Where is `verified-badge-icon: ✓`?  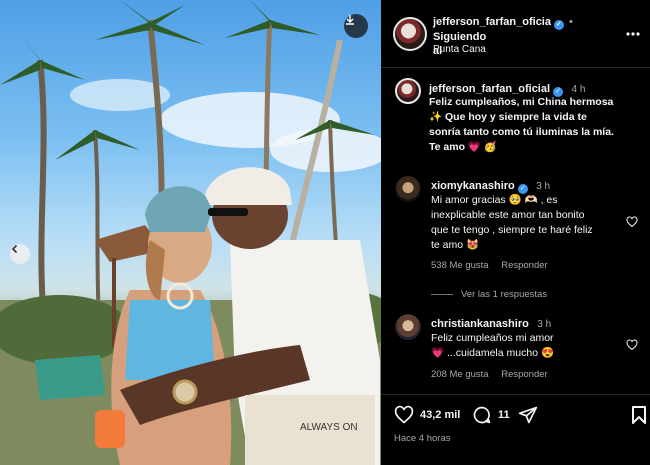
verified-badge-icon: ✓ is located at coordinates (558, 25).